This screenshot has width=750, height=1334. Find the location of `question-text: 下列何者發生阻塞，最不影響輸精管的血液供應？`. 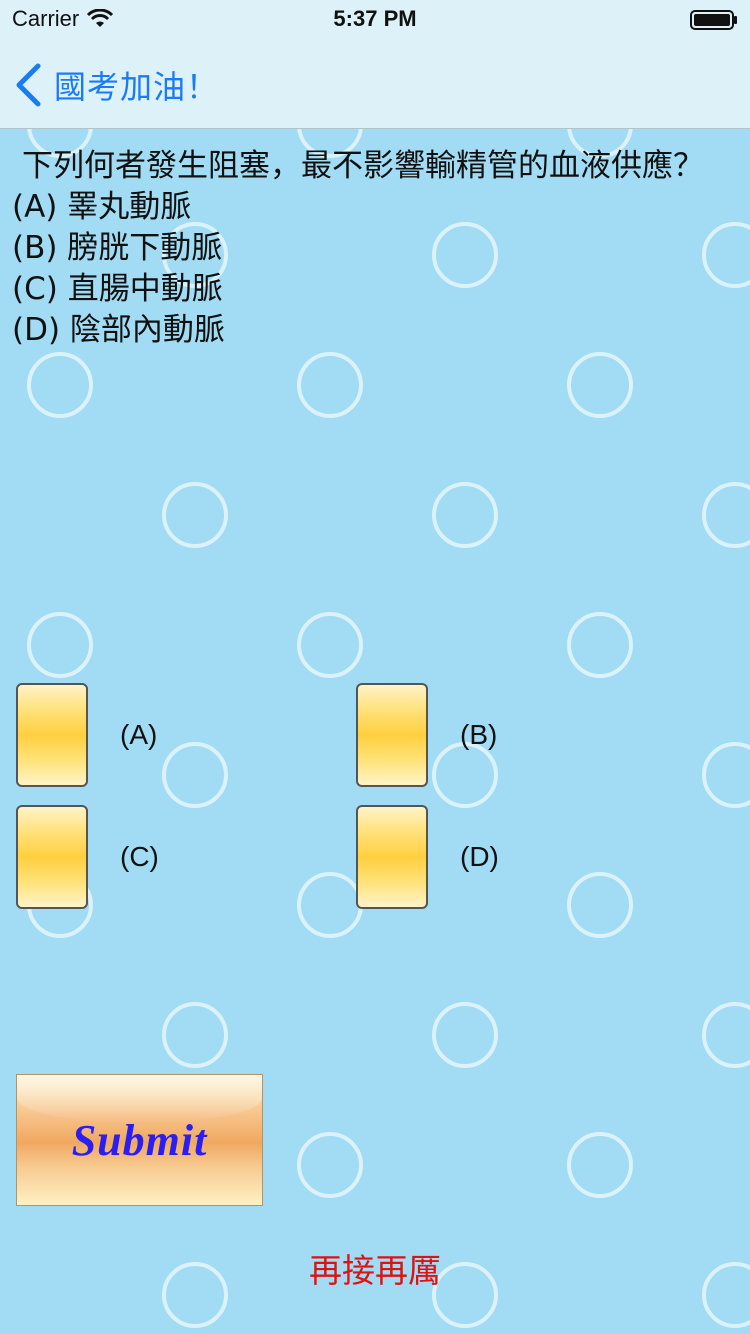

question-text: 下列何者發生阻塞，最不影響輸精管的血液供應？ is located at coordinates (363, 166).